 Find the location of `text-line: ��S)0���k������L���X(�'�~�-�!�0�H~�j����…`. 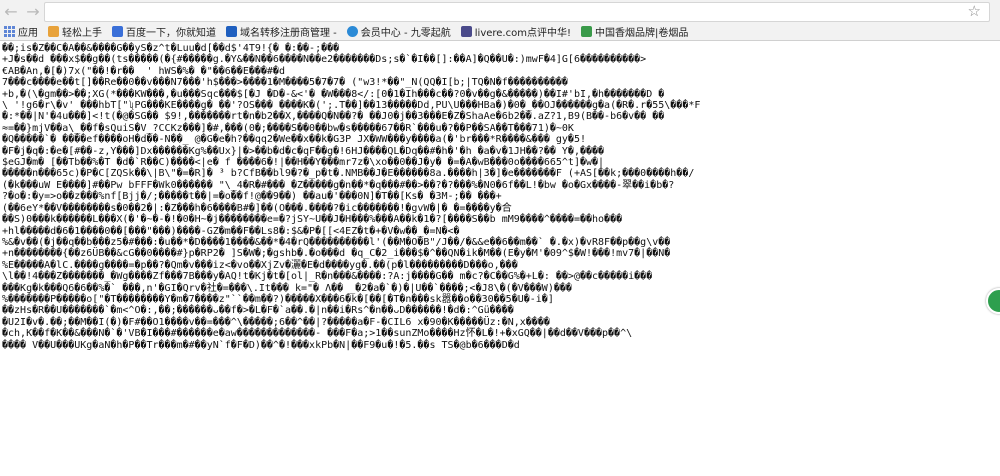

text-line: ��S)0���k������L���X(�'�~�-�!�0�H~�j����… is located at coordinates (312, 220).